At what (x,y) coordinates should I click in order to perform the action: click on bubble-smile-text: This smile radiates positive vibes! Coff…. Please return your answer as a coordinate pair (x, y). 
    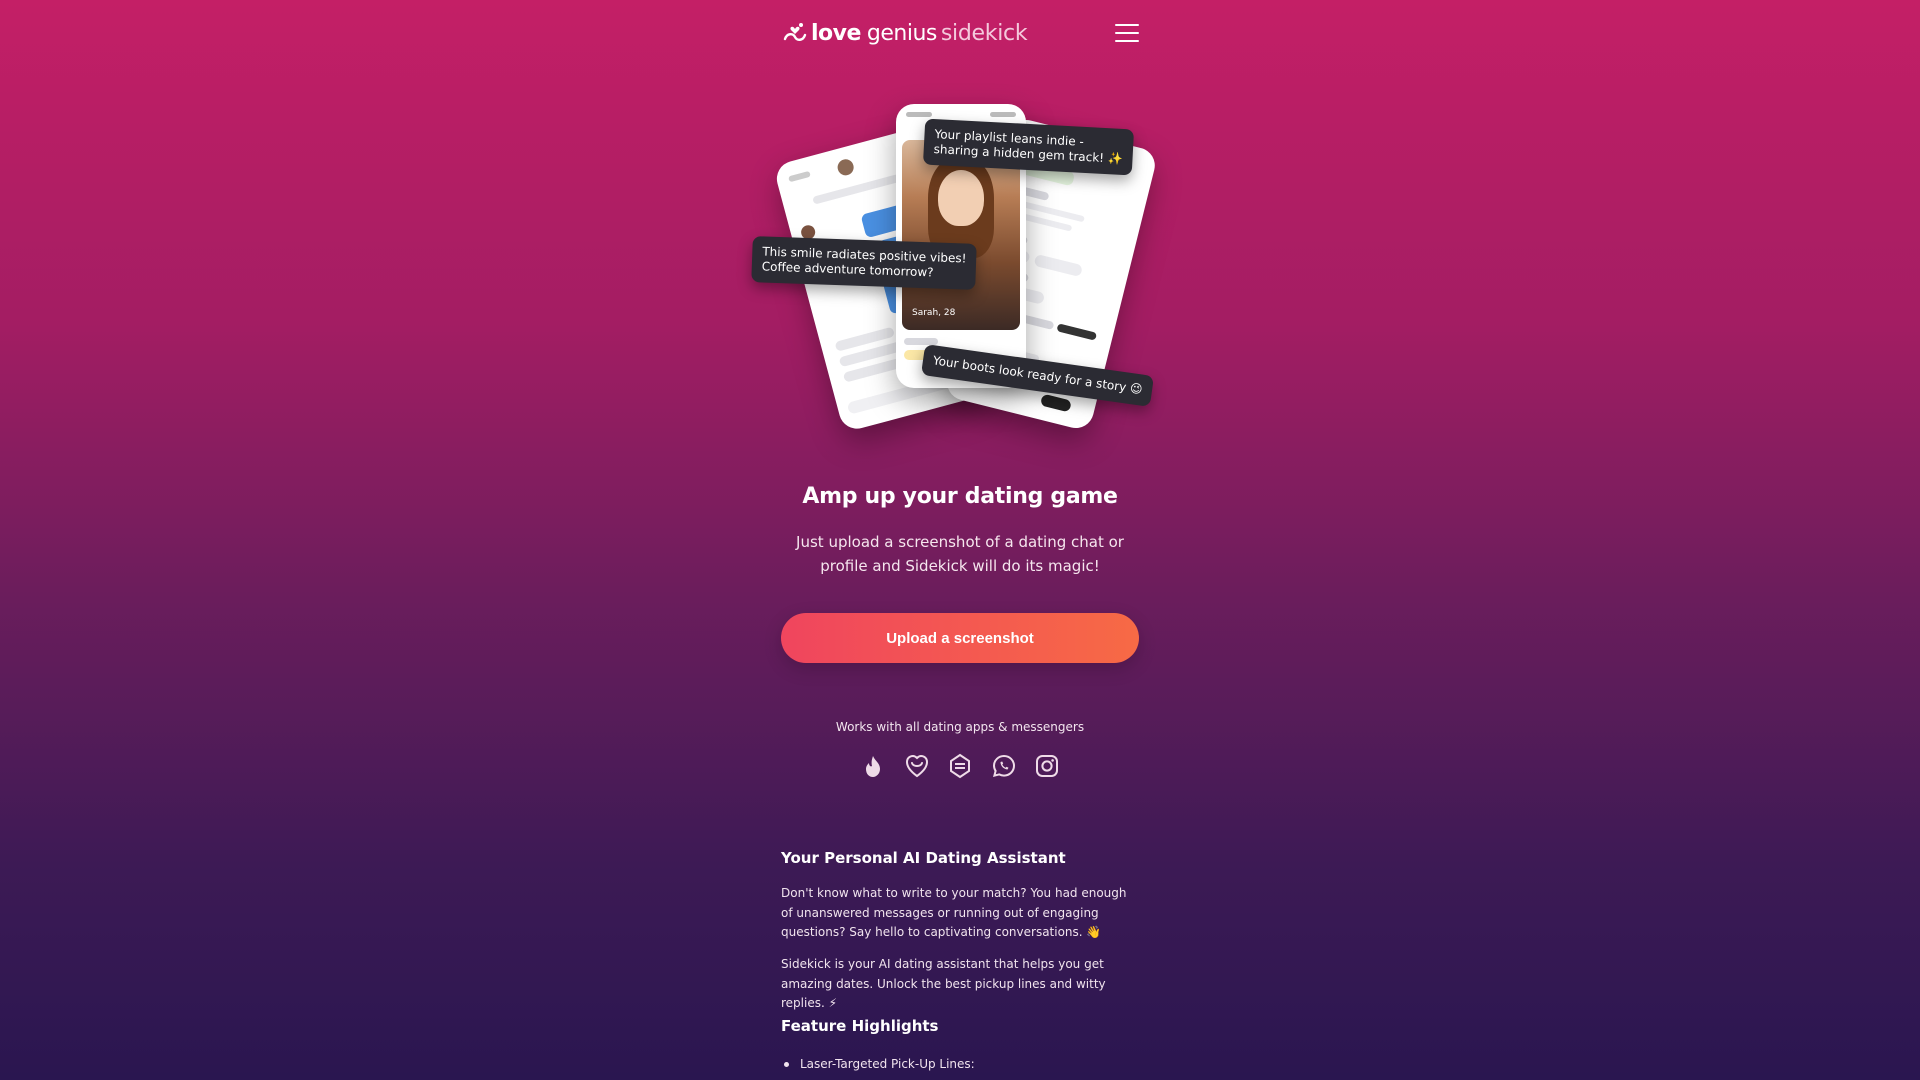
    Looking at the image, I should click on (864, 262).